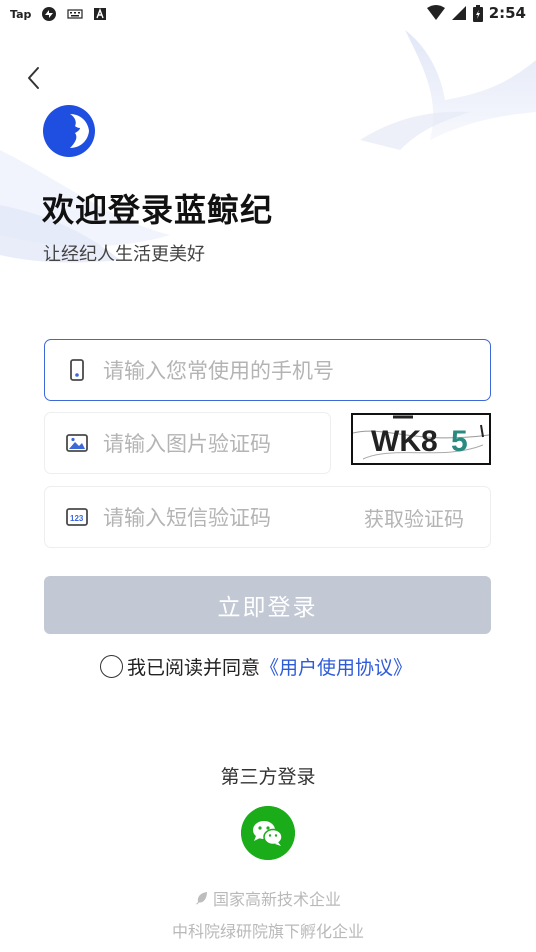  What do you see at coordinates (477, 13) in the screenshot?
I see `battery-icon` at bounding box center [477, 13].